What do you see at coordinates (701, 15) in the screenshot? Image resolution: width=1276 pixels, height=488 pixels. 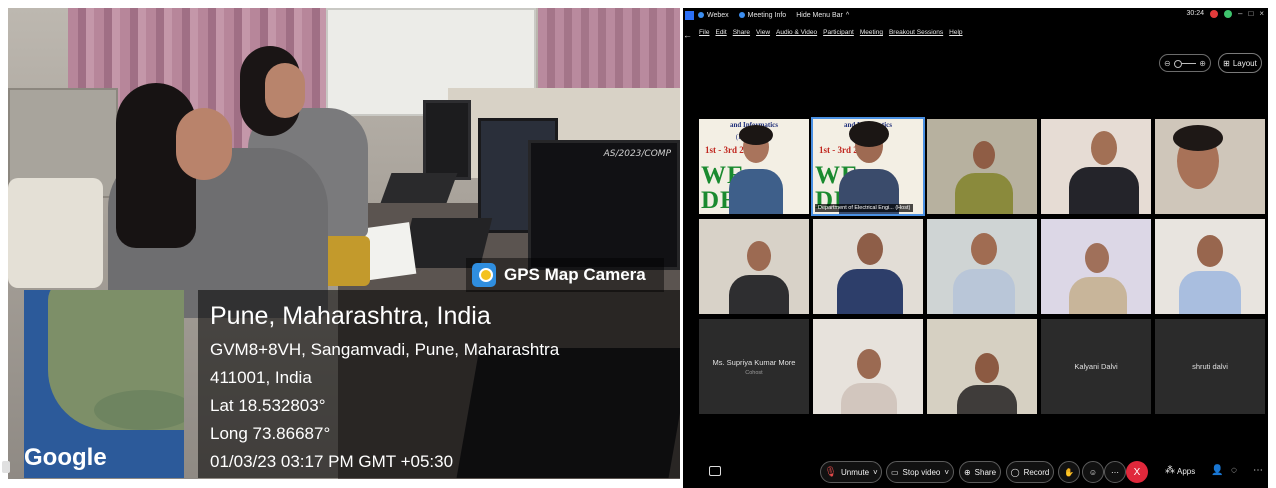 I see `webex-logo-icon` at bounding box center [701, 15].